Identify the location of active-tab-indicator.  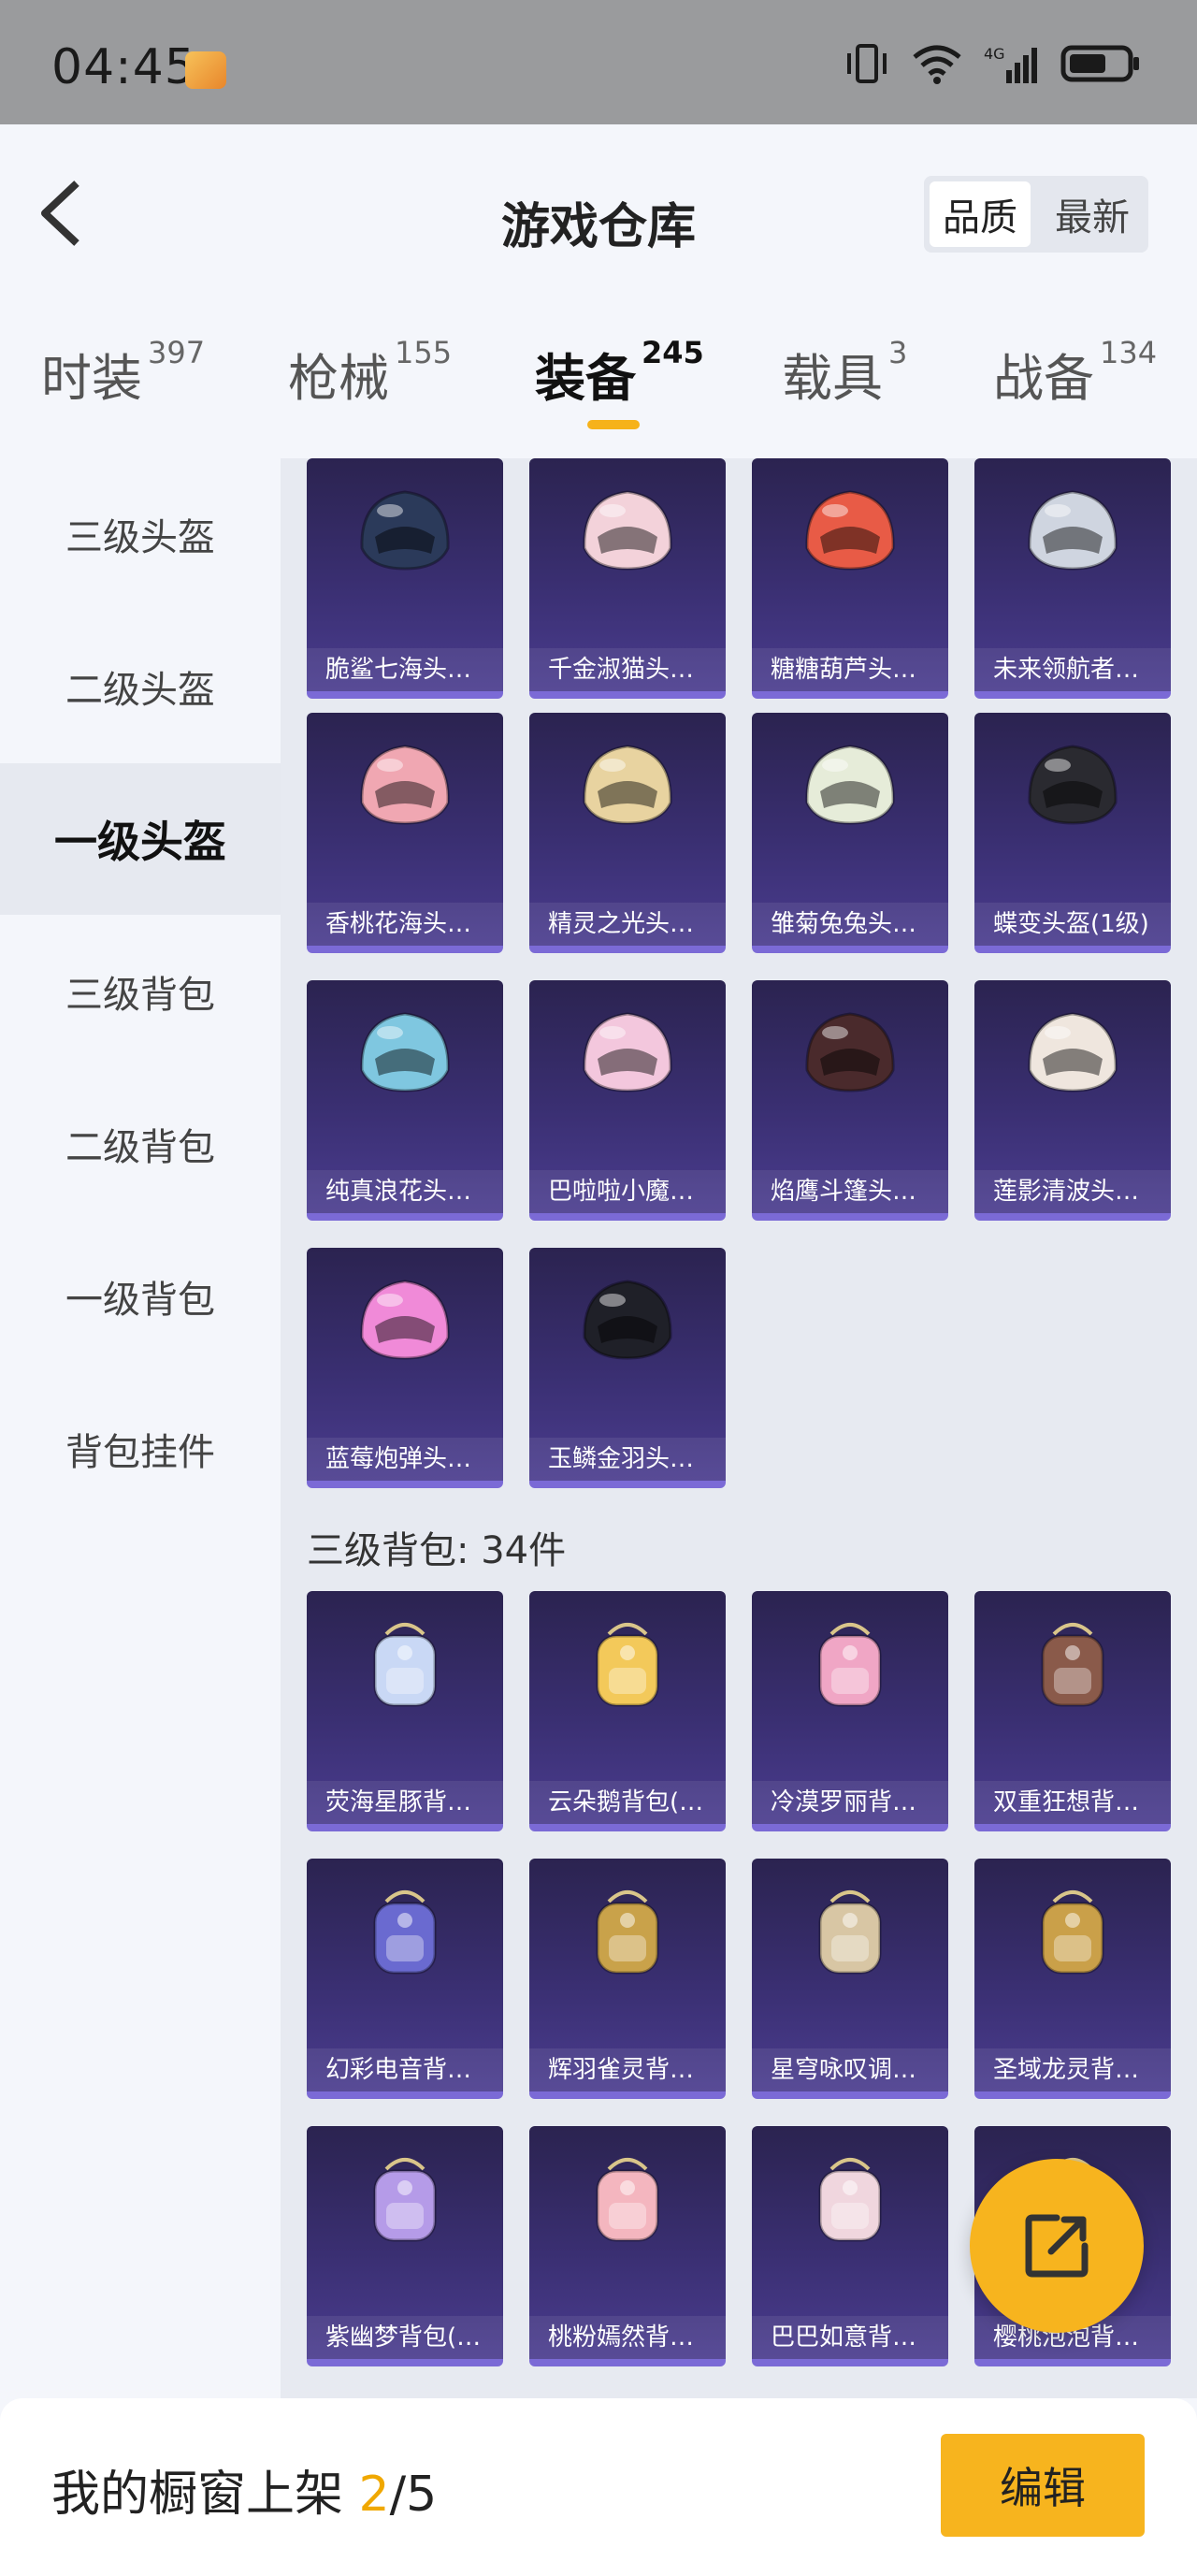
(613, 424).